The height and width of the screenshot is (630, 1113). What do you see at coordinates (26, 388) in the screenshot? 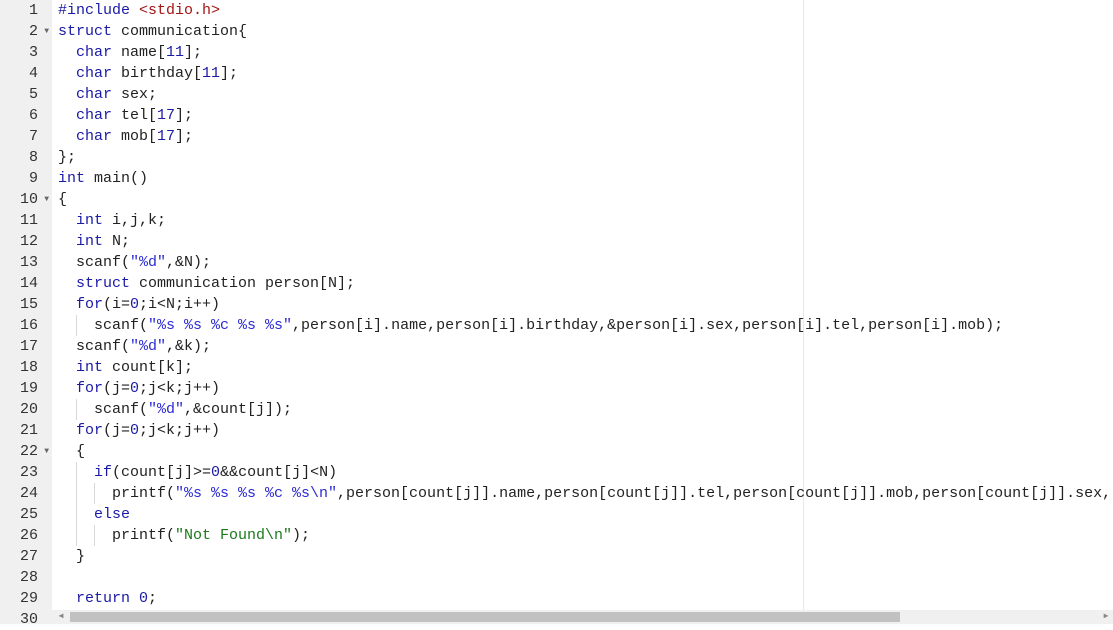
I see `line-number: 19` at bounding box center [26, 388].